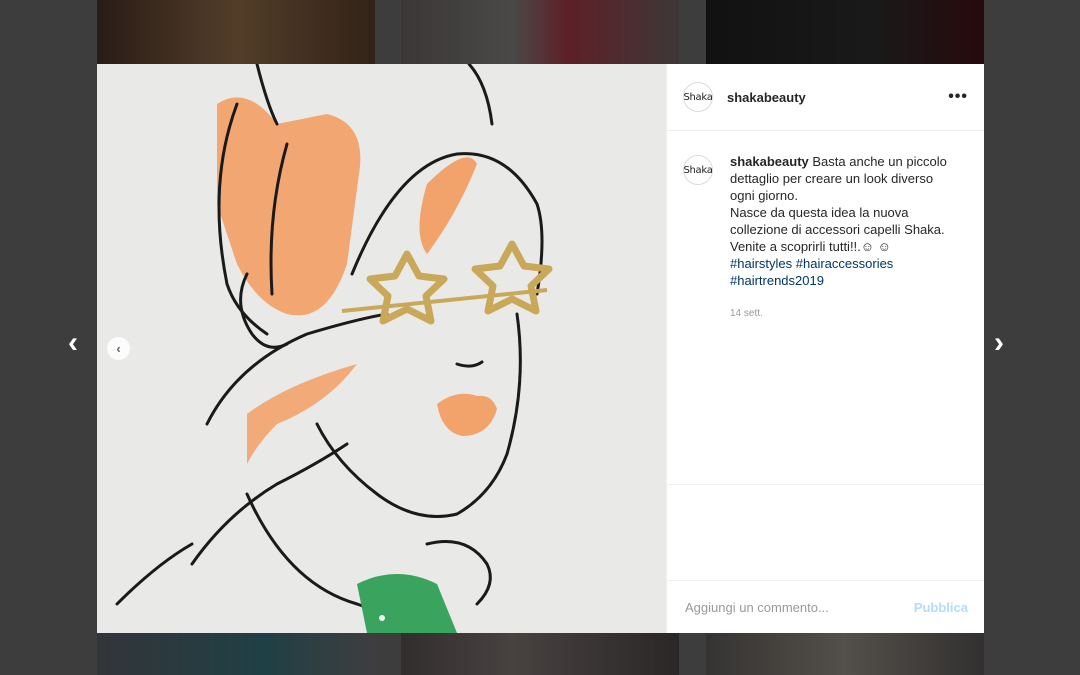  What do you see at coordinates (118, 348) in the screenshot?
I see `carousel-prev-button: ‹` at bounding box center [118, 348].